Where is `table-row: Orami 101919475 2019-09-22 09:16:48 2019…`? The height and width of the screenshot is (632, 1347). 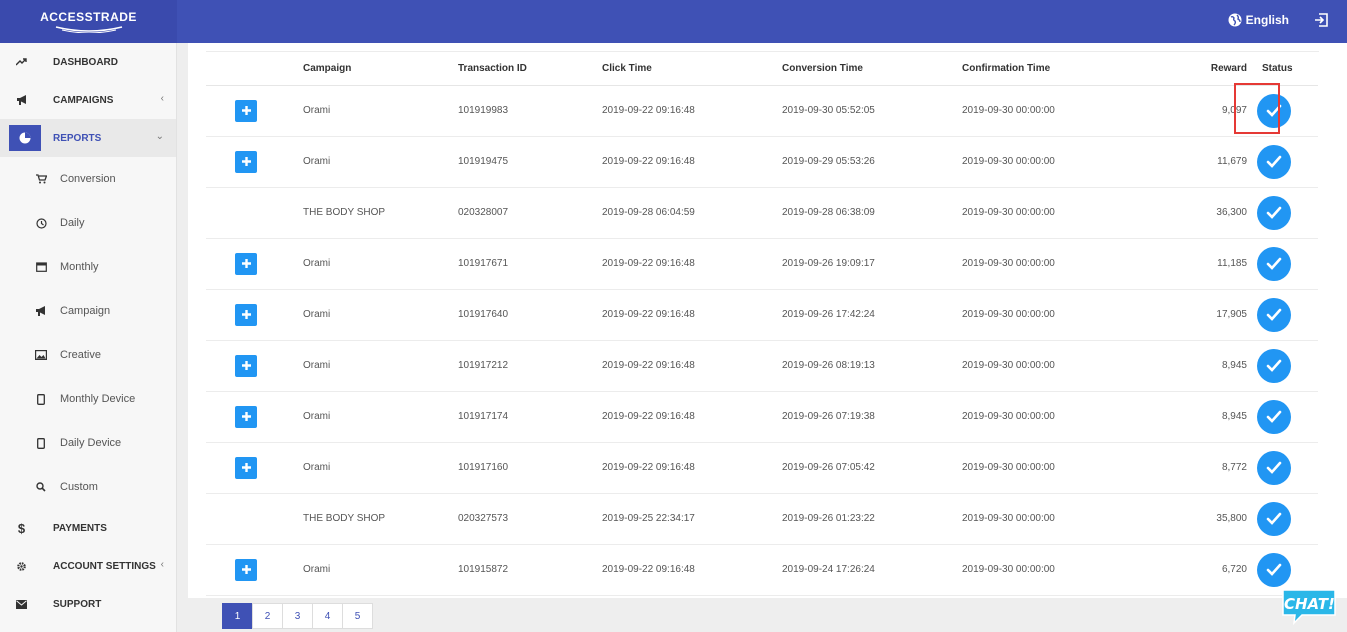
table-row: Orami 101919475 2019-09-22 09:16:48 2019… is located at coordinates (762, 162).